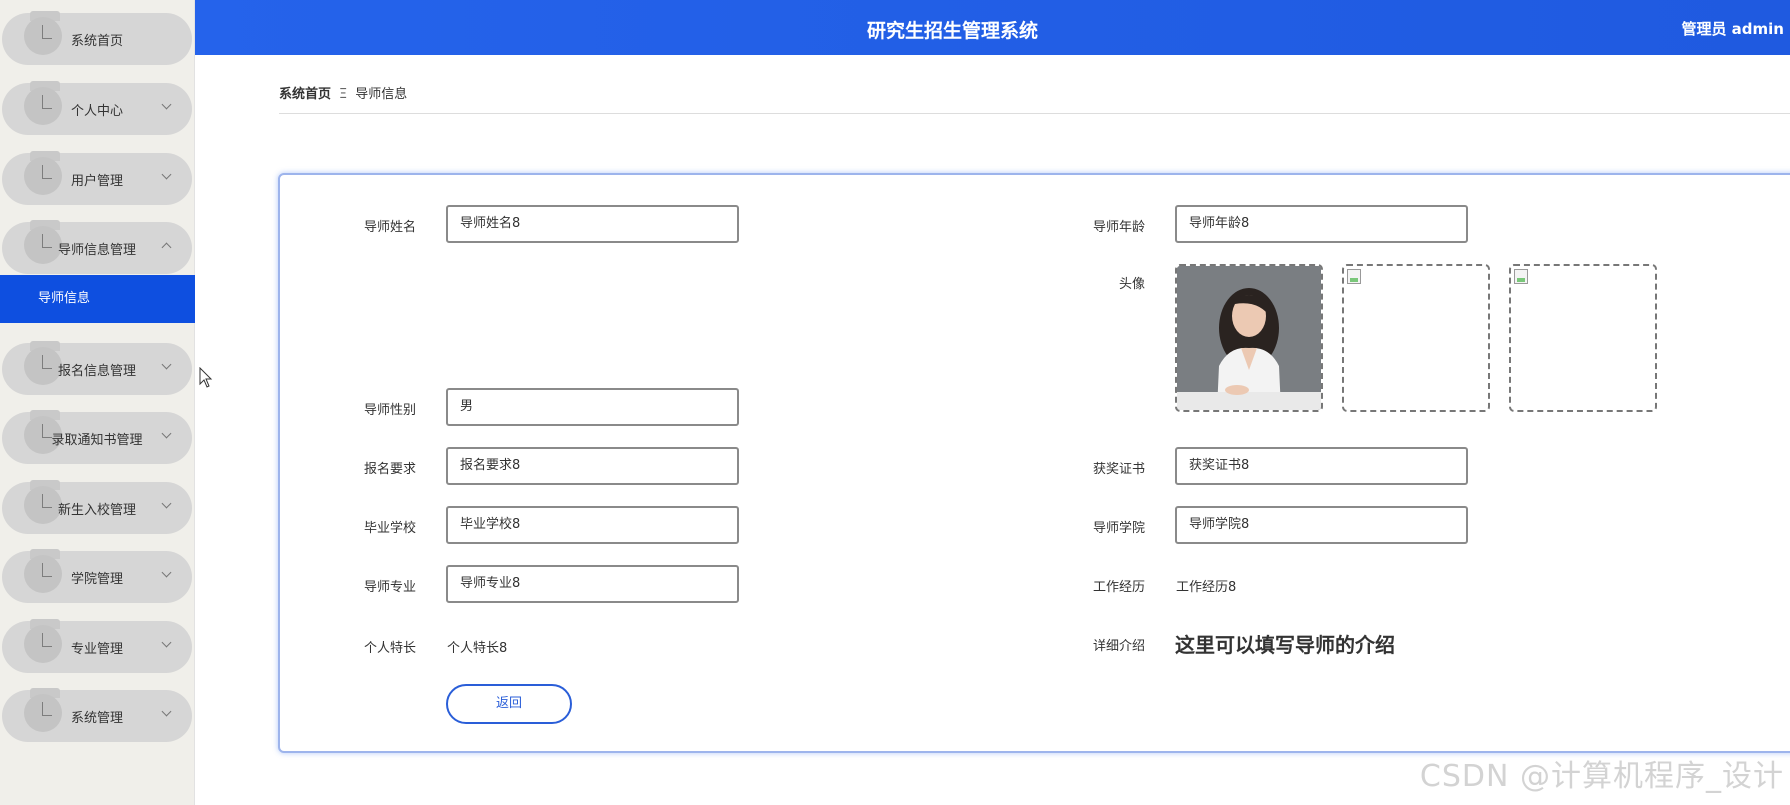 The height and width of the screenshot is (805, 1790). I want to click on experience-label: 工作经历, so click(1118, 587).